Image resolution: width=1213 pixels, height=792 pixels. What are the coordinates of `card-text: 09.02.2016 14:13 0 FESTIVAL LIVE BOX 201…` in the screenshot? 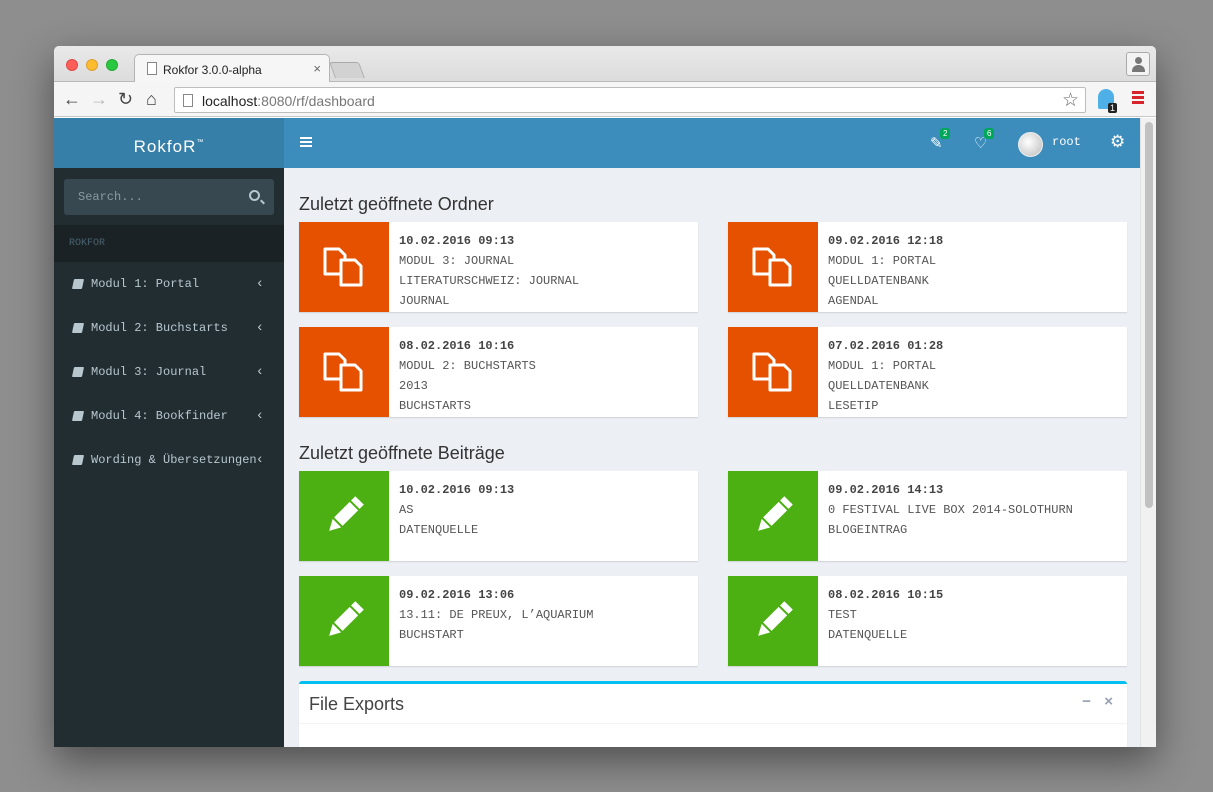 It's located at (950, 510).